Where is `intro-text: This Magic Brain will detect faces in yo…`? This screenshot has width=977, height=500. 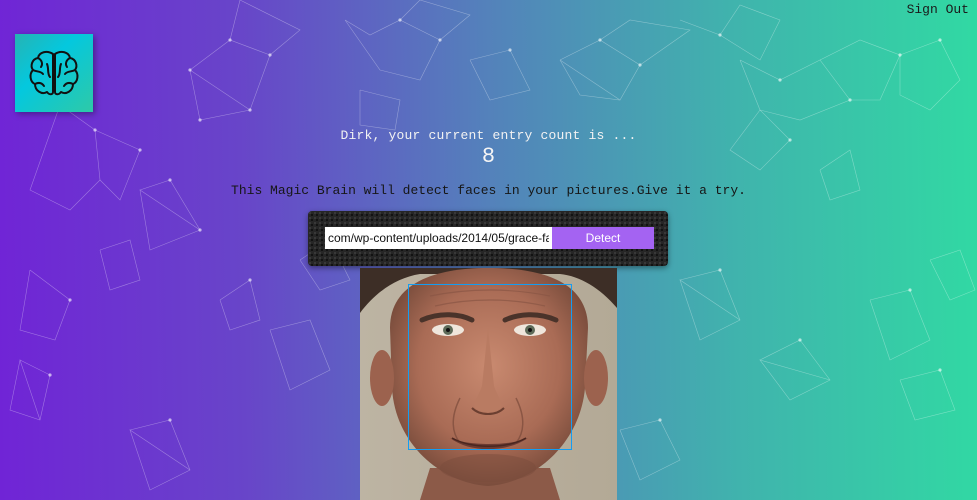 intro-text: This Magic Brain will detect faces in yo… is located at coordinates (488, 190).